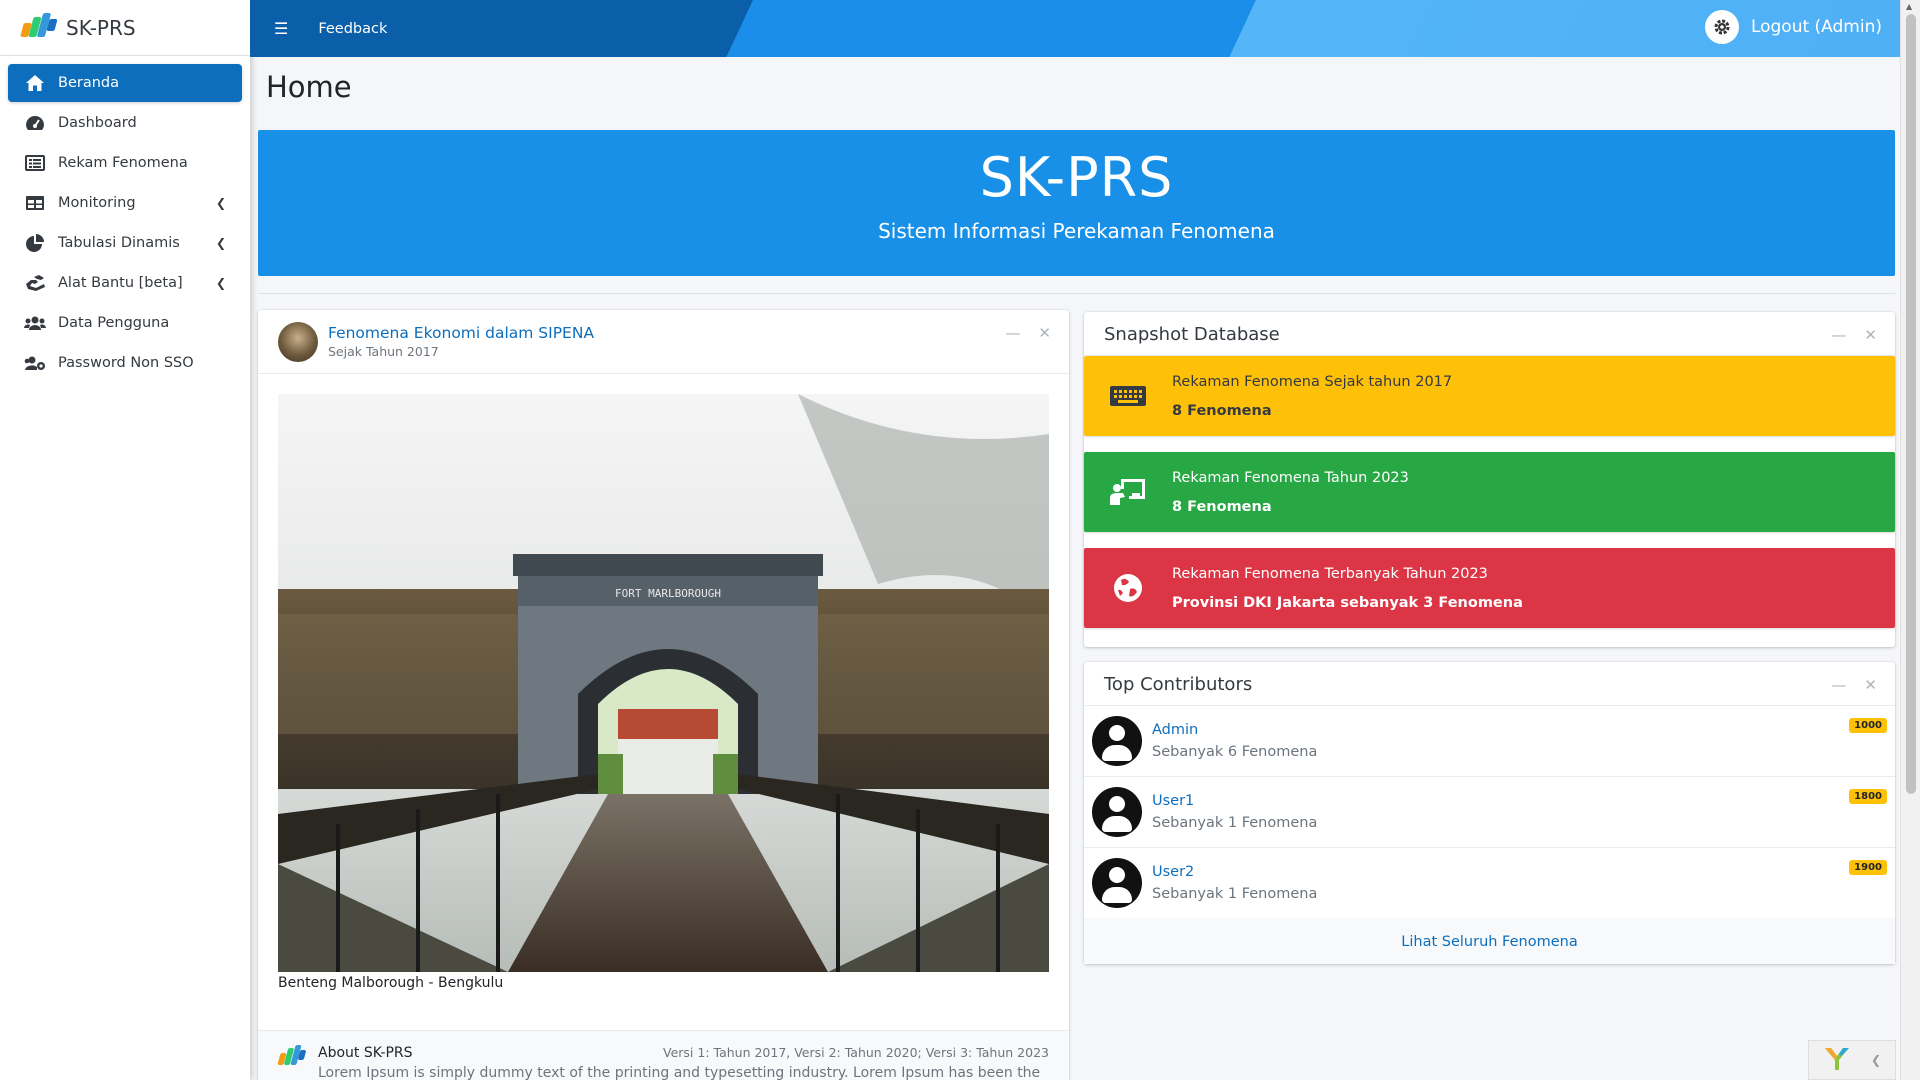 The image size is (1920, 1080). What do you see at coordinates (1868, 867) in the screenshot?
I see `contributor-badge: 1900` at bounding box center [1868, 867].